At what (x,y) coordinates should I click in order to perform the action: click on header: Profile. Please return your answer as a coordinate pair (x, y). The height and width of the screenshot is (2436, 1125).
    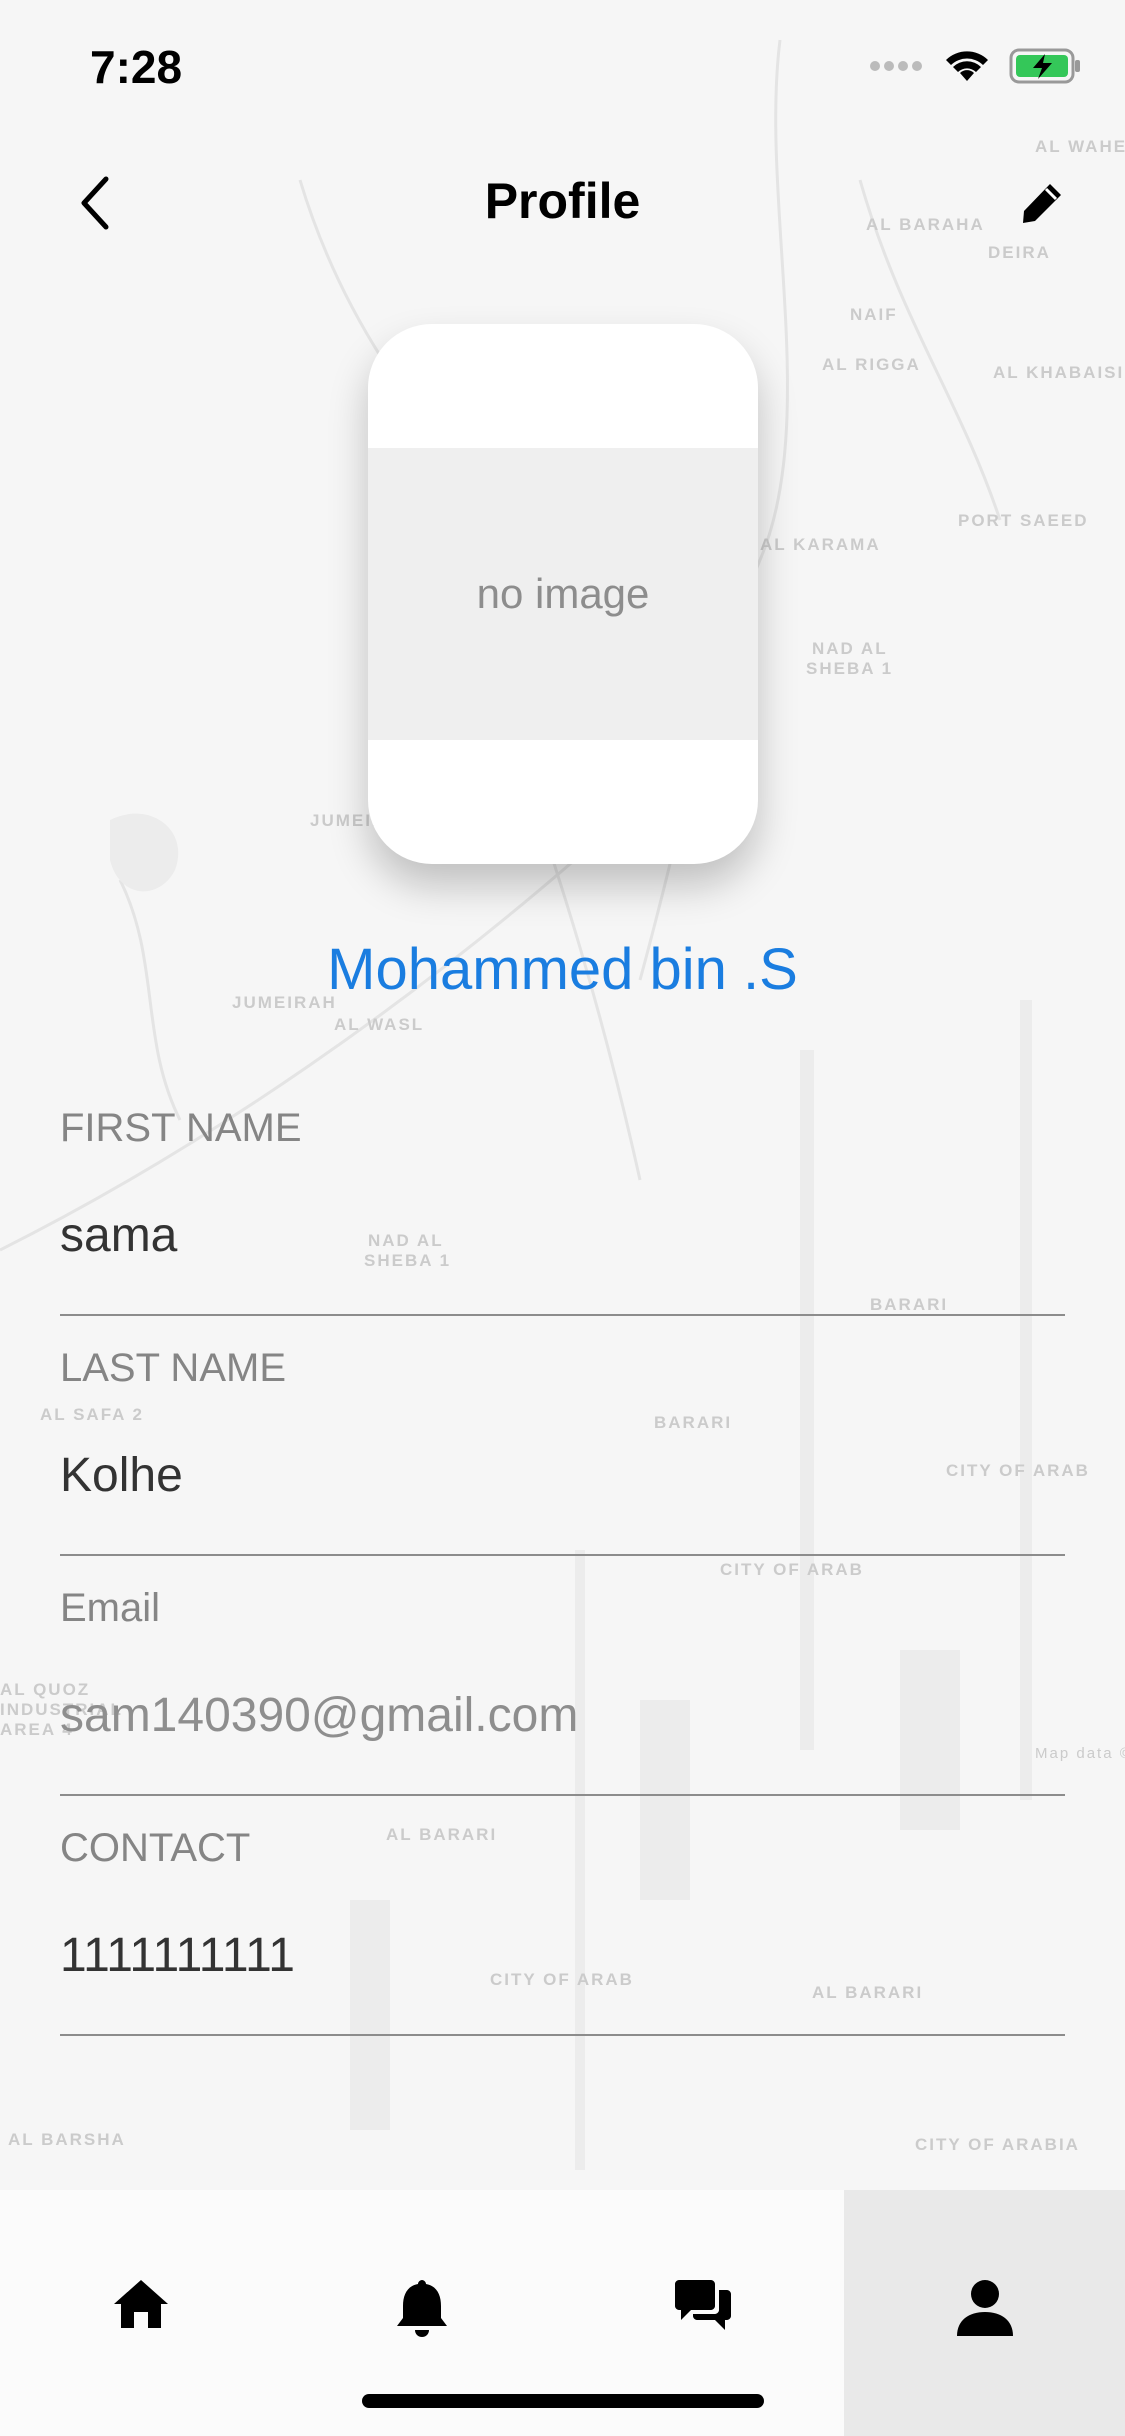
    Looking at the image, I should click on (562, 200).